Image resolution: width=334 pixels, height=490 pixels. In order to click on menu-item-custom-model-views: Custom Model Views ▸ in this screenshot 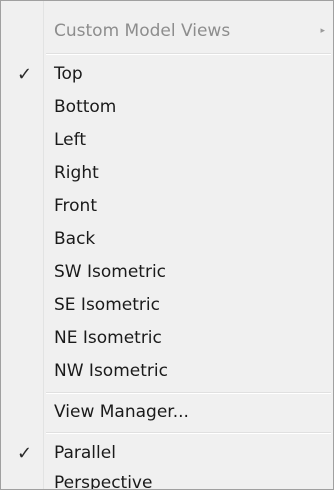, I will do `click(167, 31)`.